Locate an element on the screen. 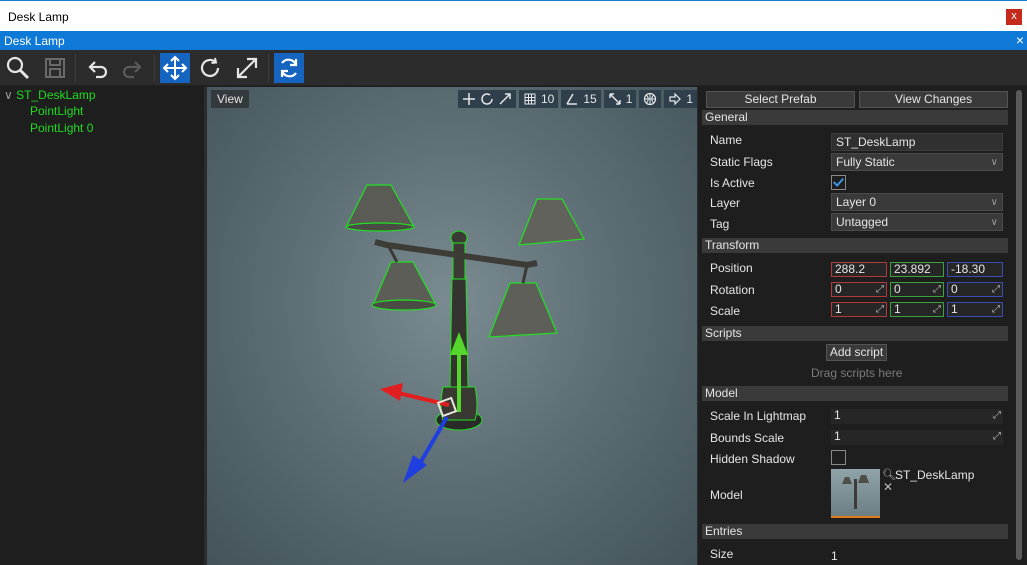 This screenshot has width=1027, height=565. position-x-field: 288.2 is located at coordinates (859, 269).